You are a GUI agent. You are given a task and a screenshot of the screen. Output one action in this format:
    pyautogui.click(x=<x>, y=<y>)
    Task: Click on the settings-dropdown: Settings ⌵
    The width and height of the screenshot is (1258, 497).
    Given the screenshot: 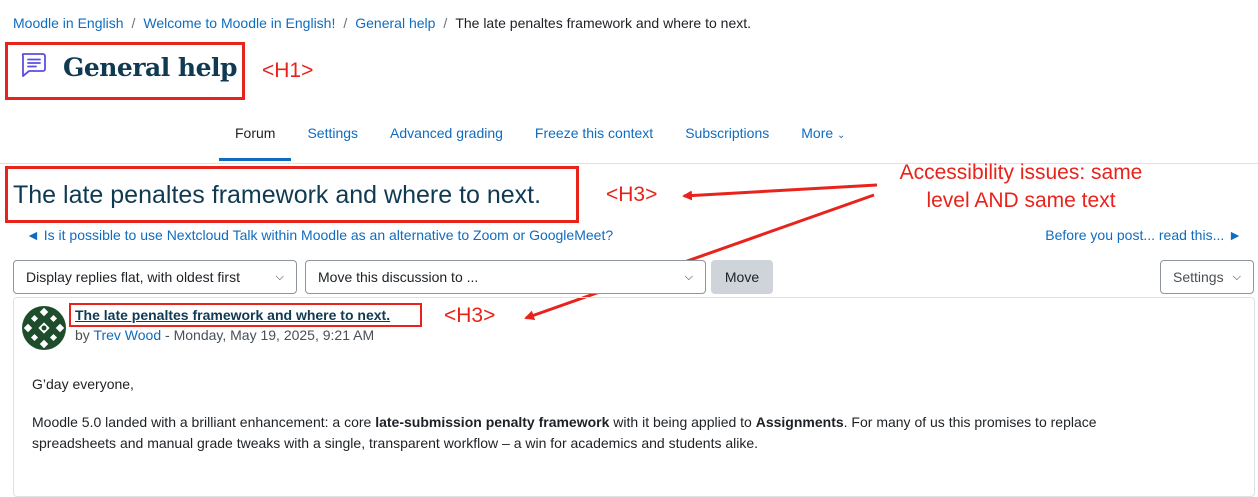 What is the action you would take?
    pyautogui.click(x=1207, y=277)
    